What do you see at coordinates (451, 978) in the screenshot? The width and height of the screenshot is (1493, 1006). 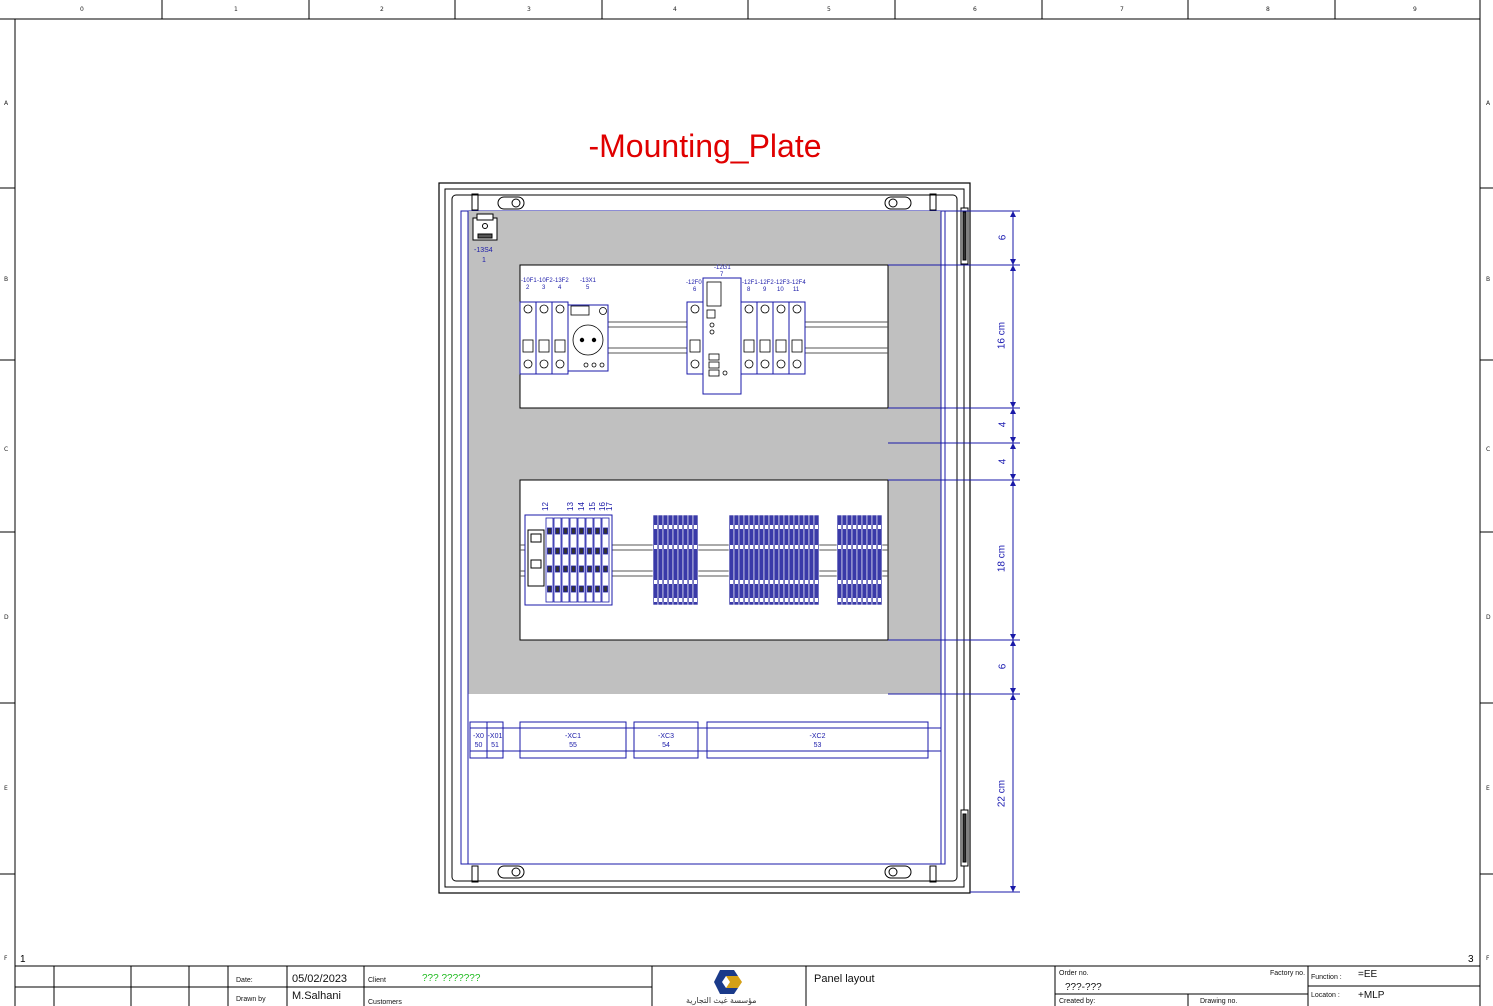 I see `client-value: ??? ???????` at bounding box center [451, 978].